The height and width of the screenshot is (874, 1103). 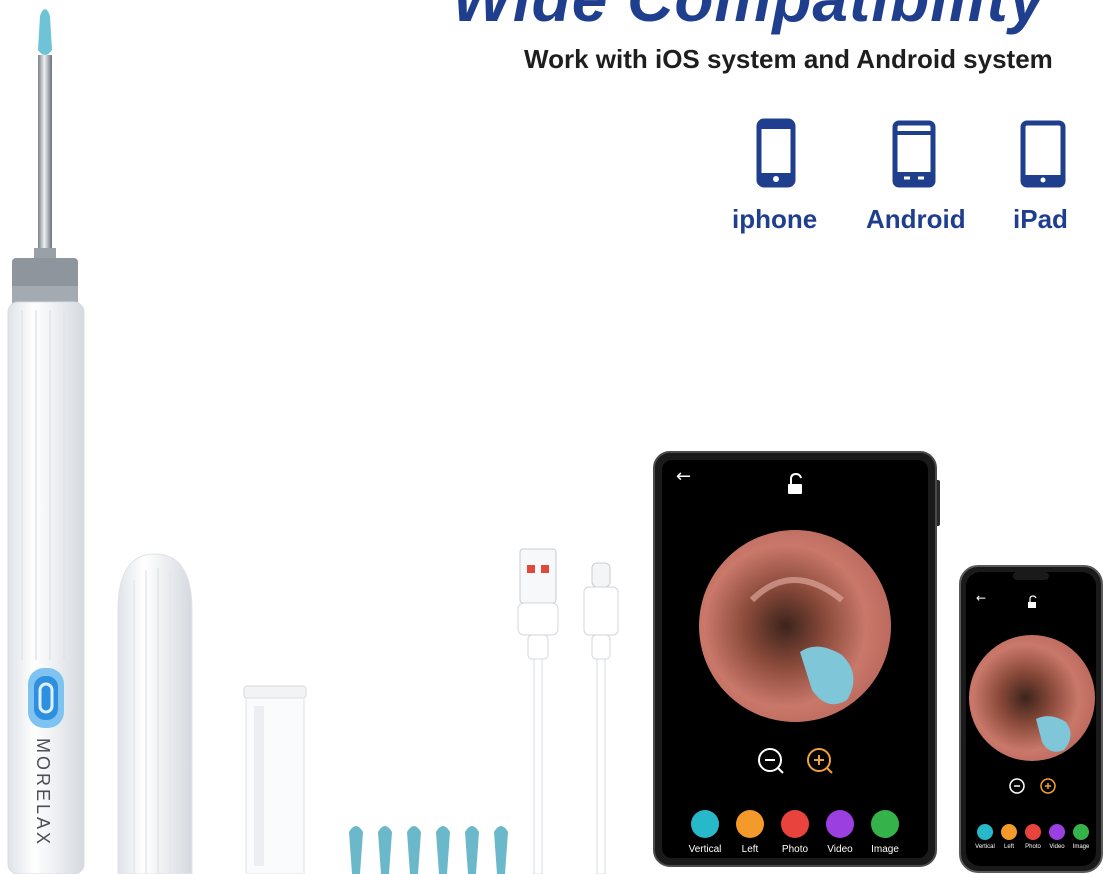 I want to click on phone-left-button, so click(x=1009, y=832).